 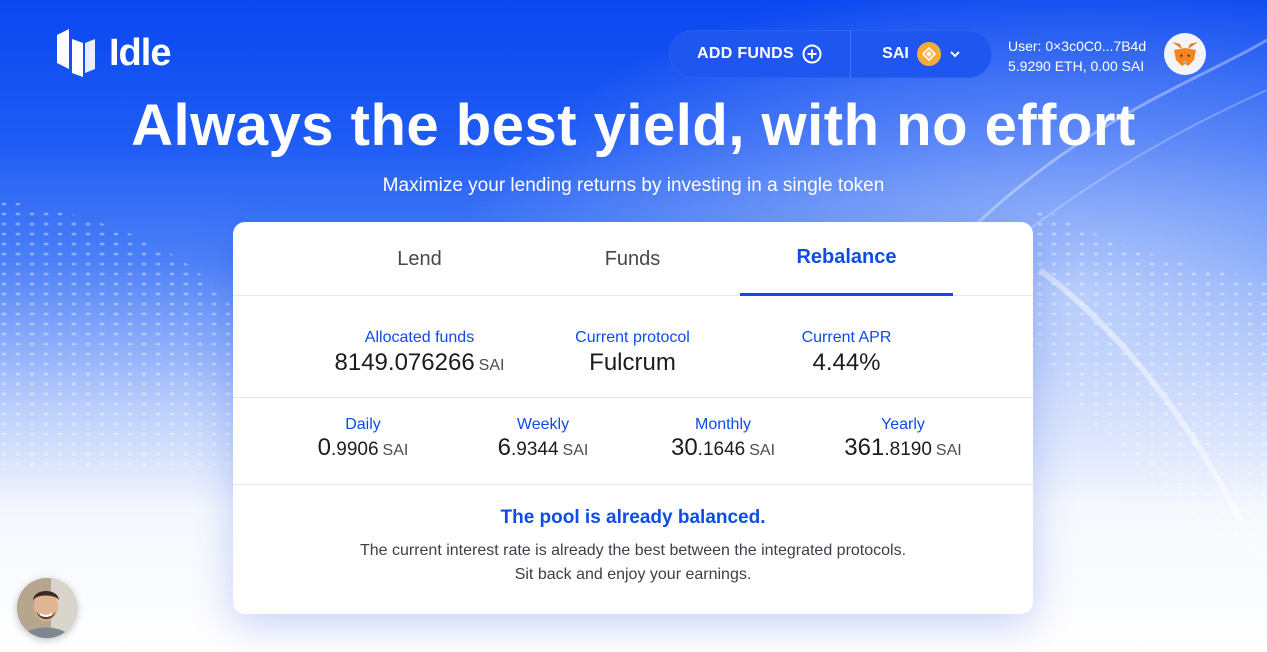 What do you see at coordinates (575, 450) in the screenshot?
I see `weekly-unit: SAI` at bounding box center [575, 450].